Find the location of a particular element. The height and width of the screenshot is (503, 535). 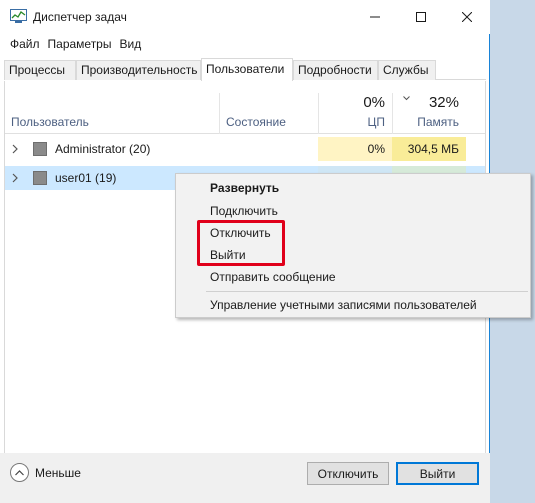

memory-cell: 304,5 МБ is located at coordinates (429, 149).